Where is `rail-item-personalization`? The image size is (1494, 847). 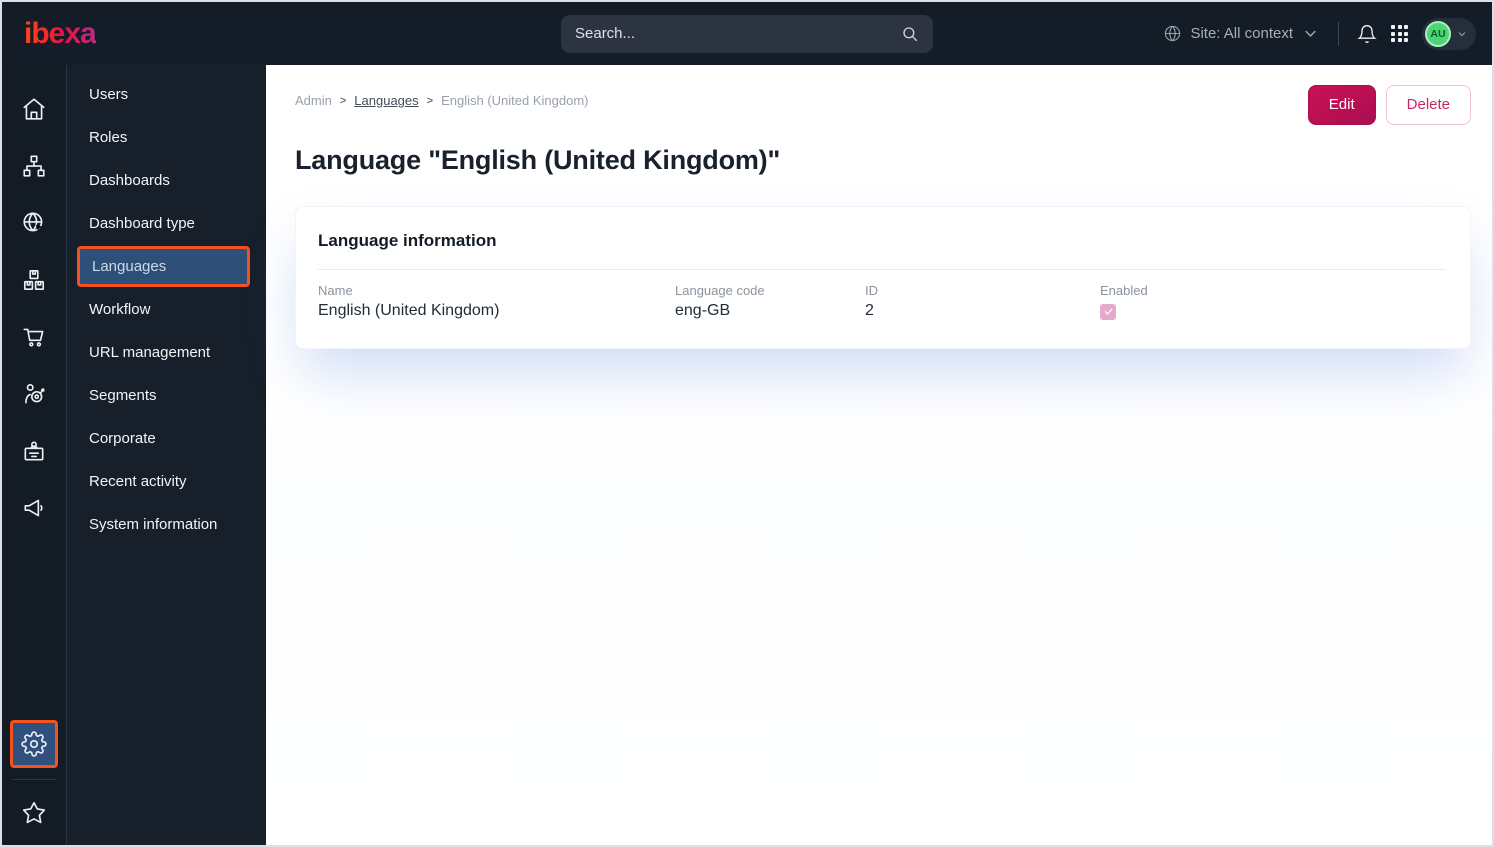
rail-item-personalization is located at coordinates (34, 393).